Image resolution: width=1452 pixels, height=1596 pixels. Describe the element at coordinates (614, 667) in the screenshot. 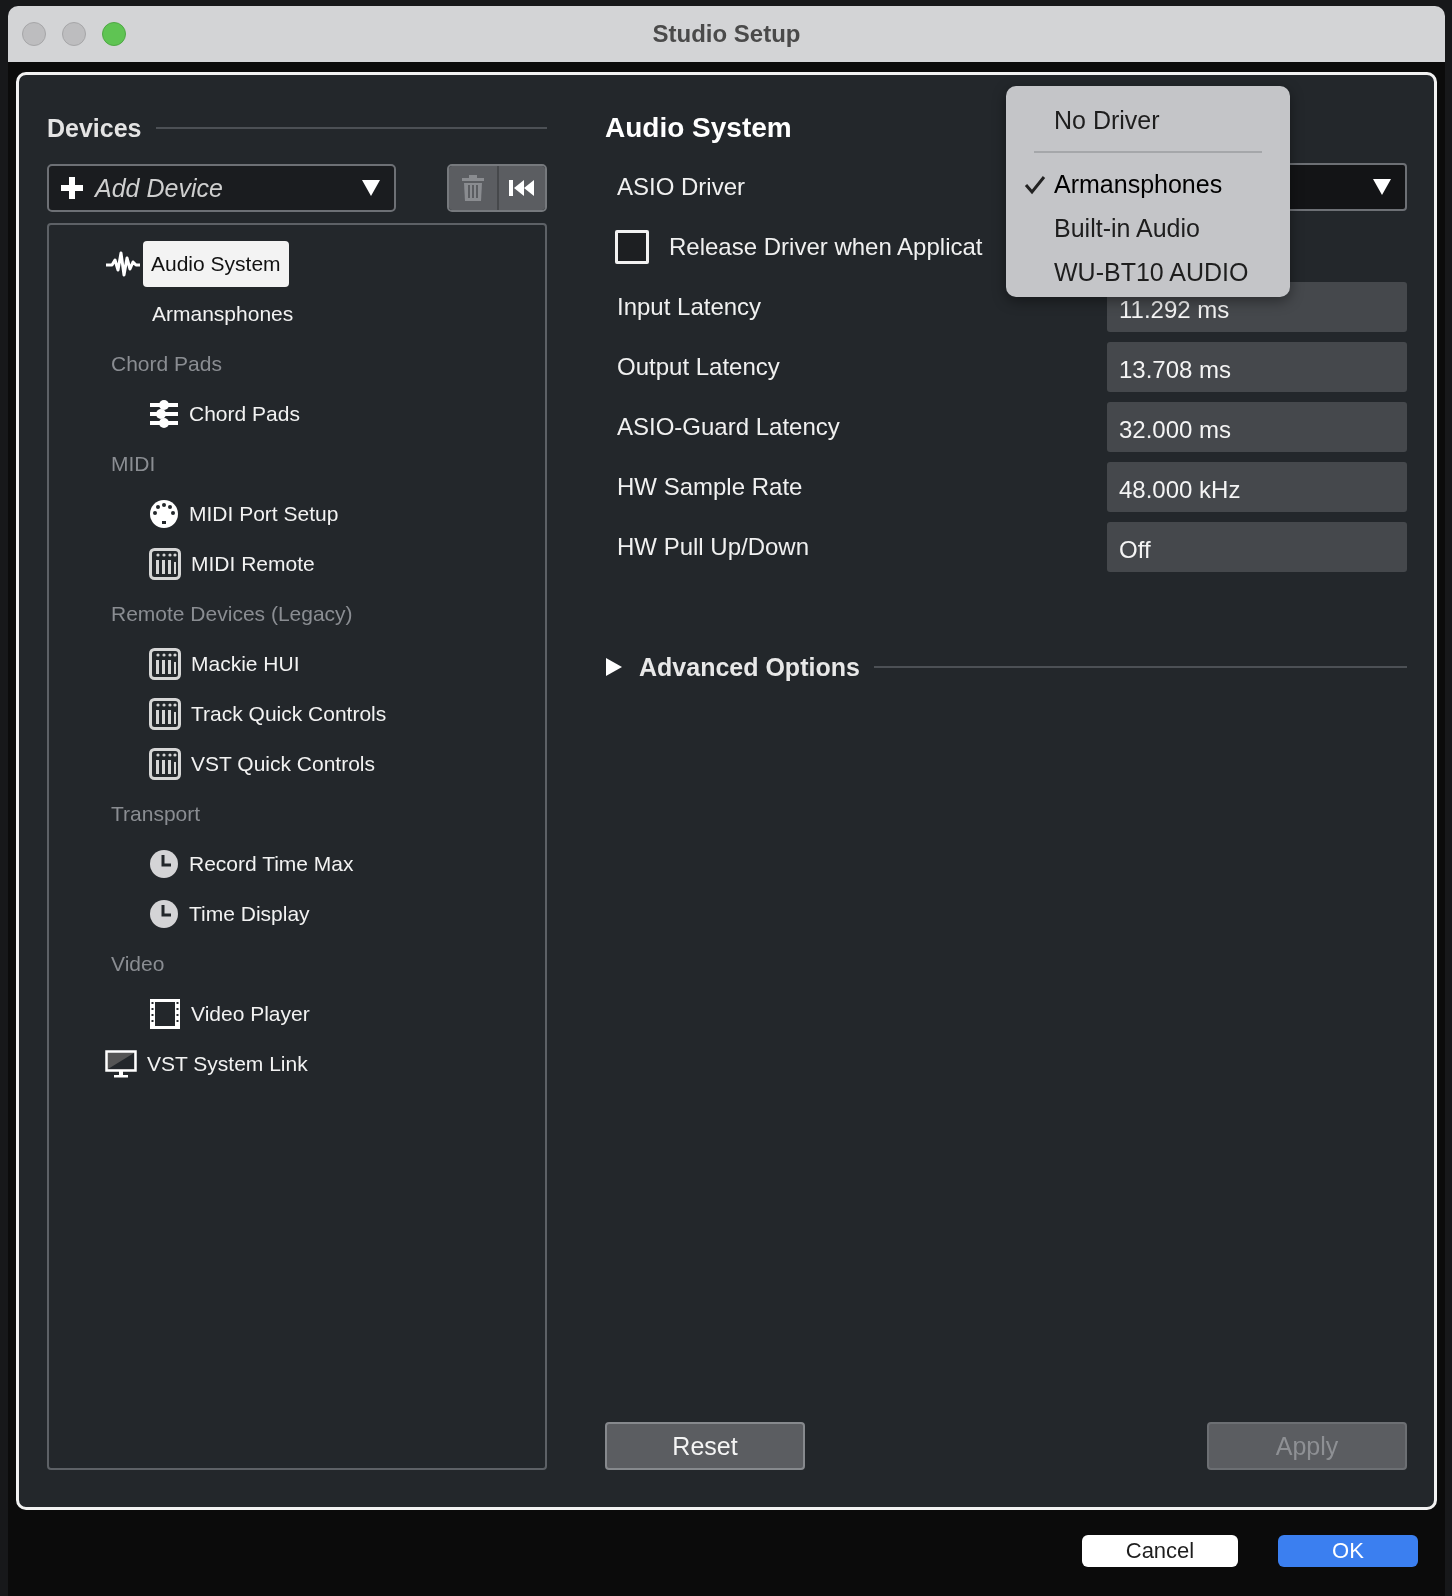

I see `triangle-icon` at that location.